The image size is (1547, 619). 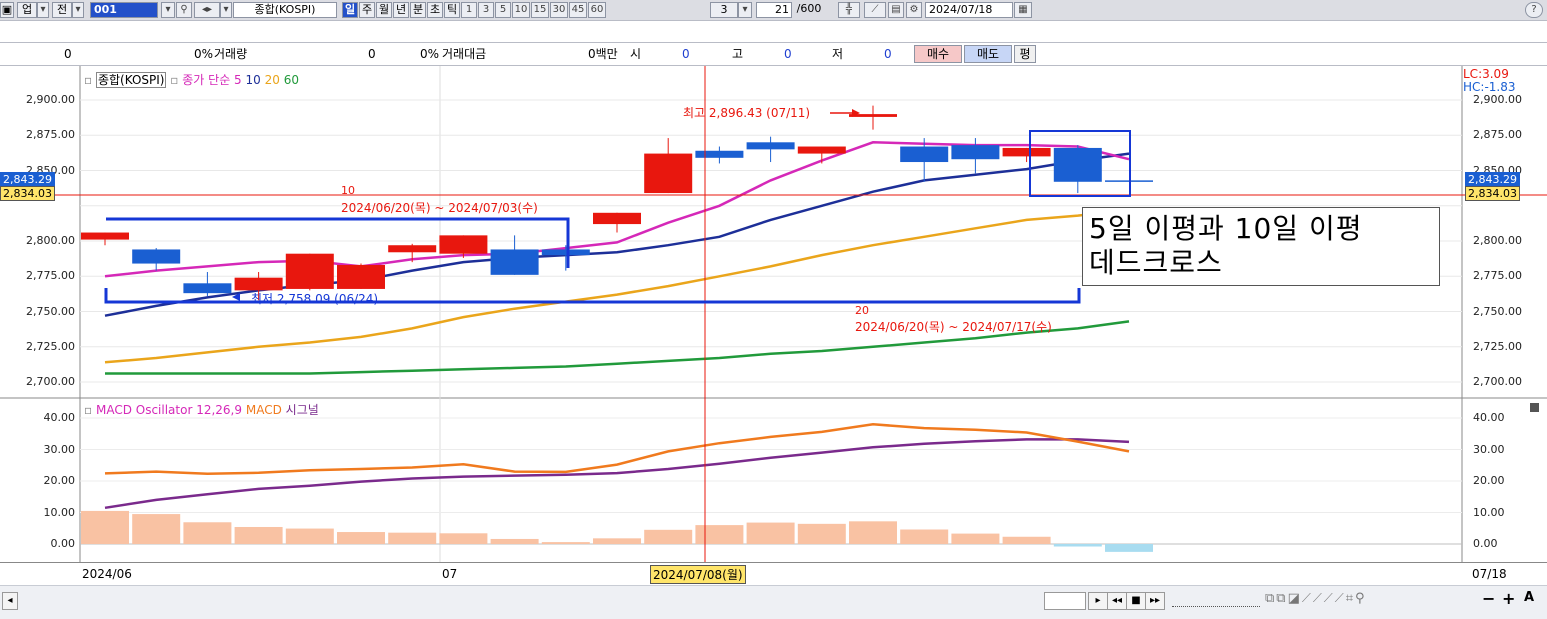 I want to click on range20-dates: 2024/06/20(목) ~ 2024/07/17(수), so click(x=953, y=327).